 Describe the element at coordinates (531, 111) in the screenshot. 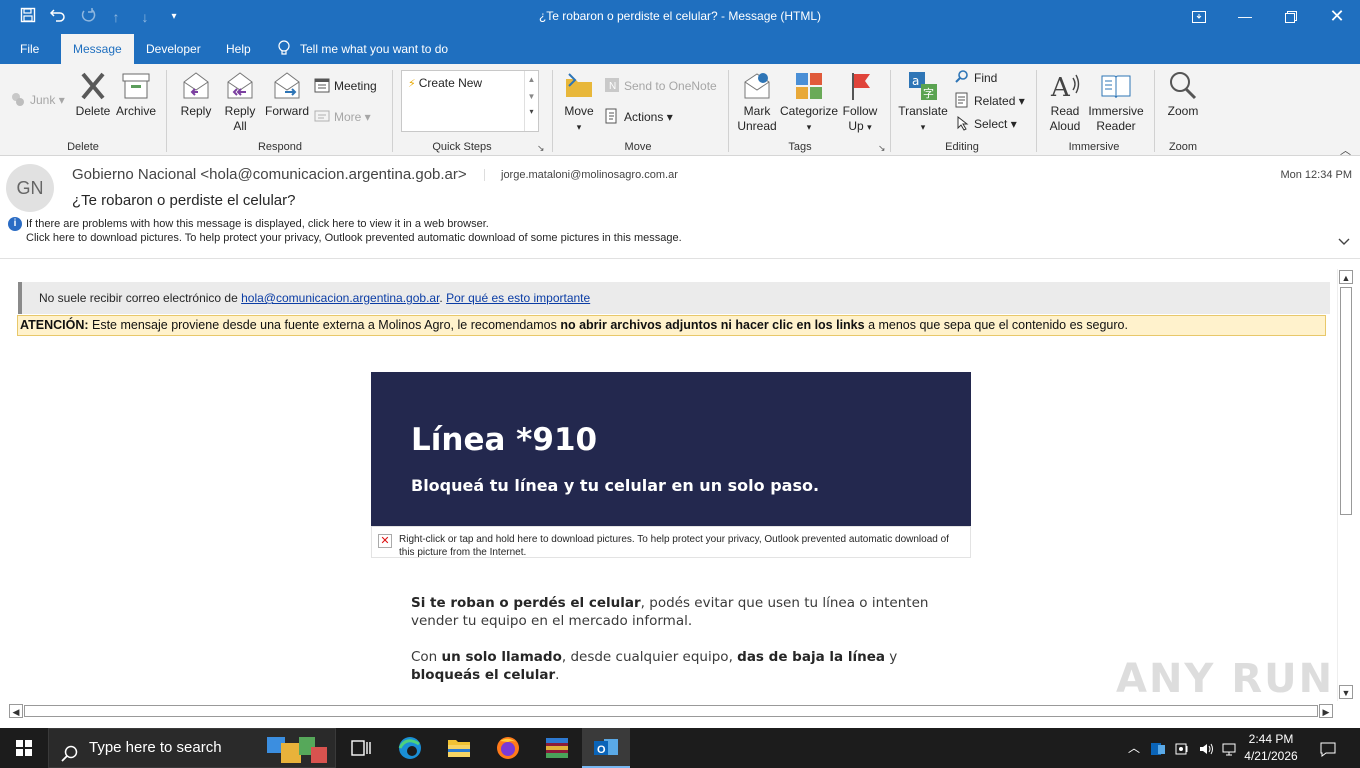

I see `expand-gallery-icon: ▾` at that location.